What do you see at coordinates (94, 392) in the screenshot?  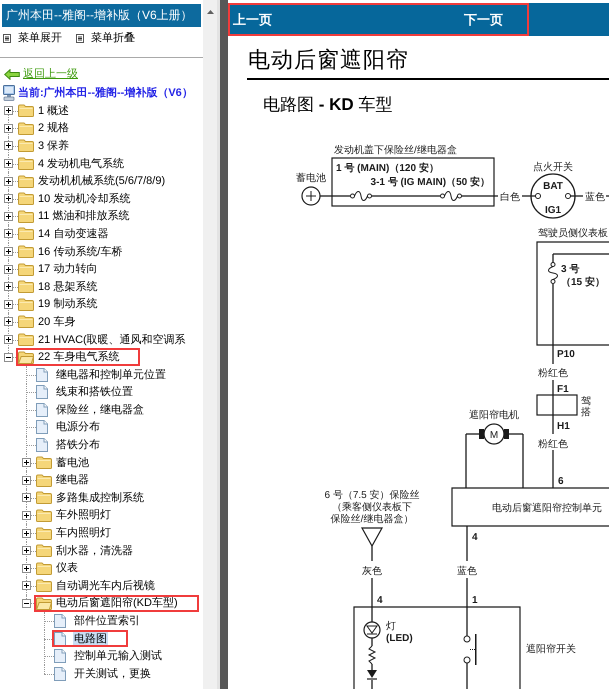 I see `tree-item: 线束和搭铁位置` at bounding box center [94, 392].